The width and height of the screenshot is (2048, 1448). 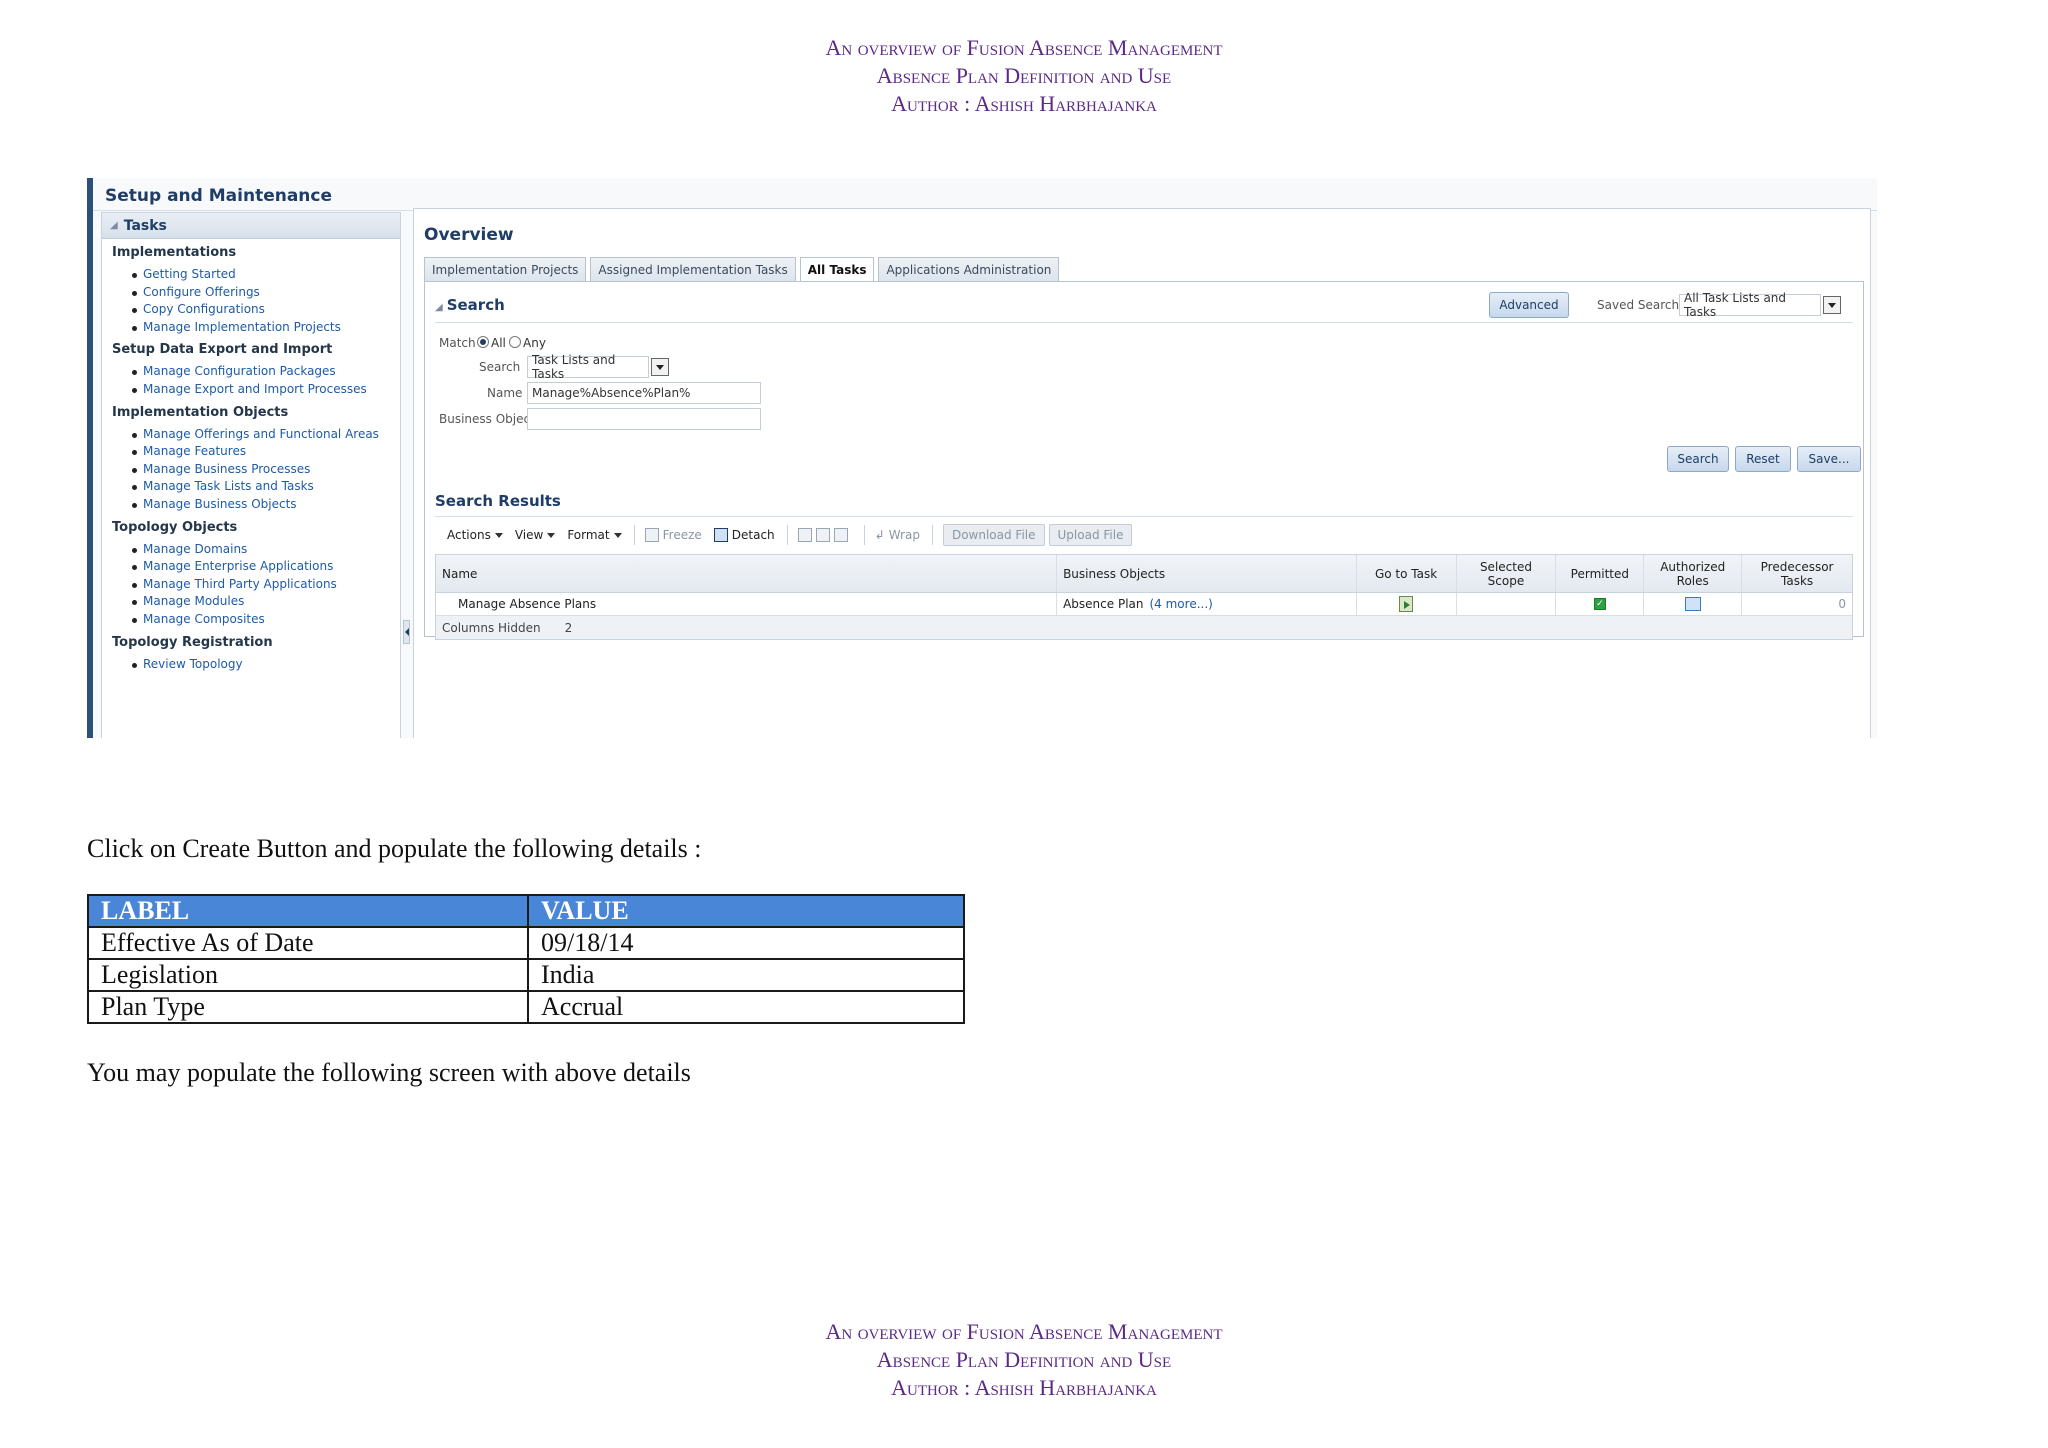 What do you see at coordinates (175, 527) in the screenshot?
I see `task-group-title: Topology Objects` at bounding box center [175, 527].